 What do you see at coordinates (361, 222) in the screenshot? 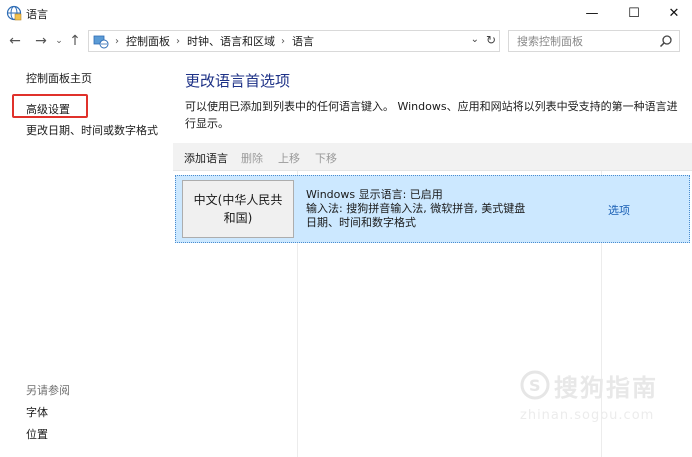
I see `date-time-number-formats: 日期、时间和数字格式` at bounding box center [361, 222].